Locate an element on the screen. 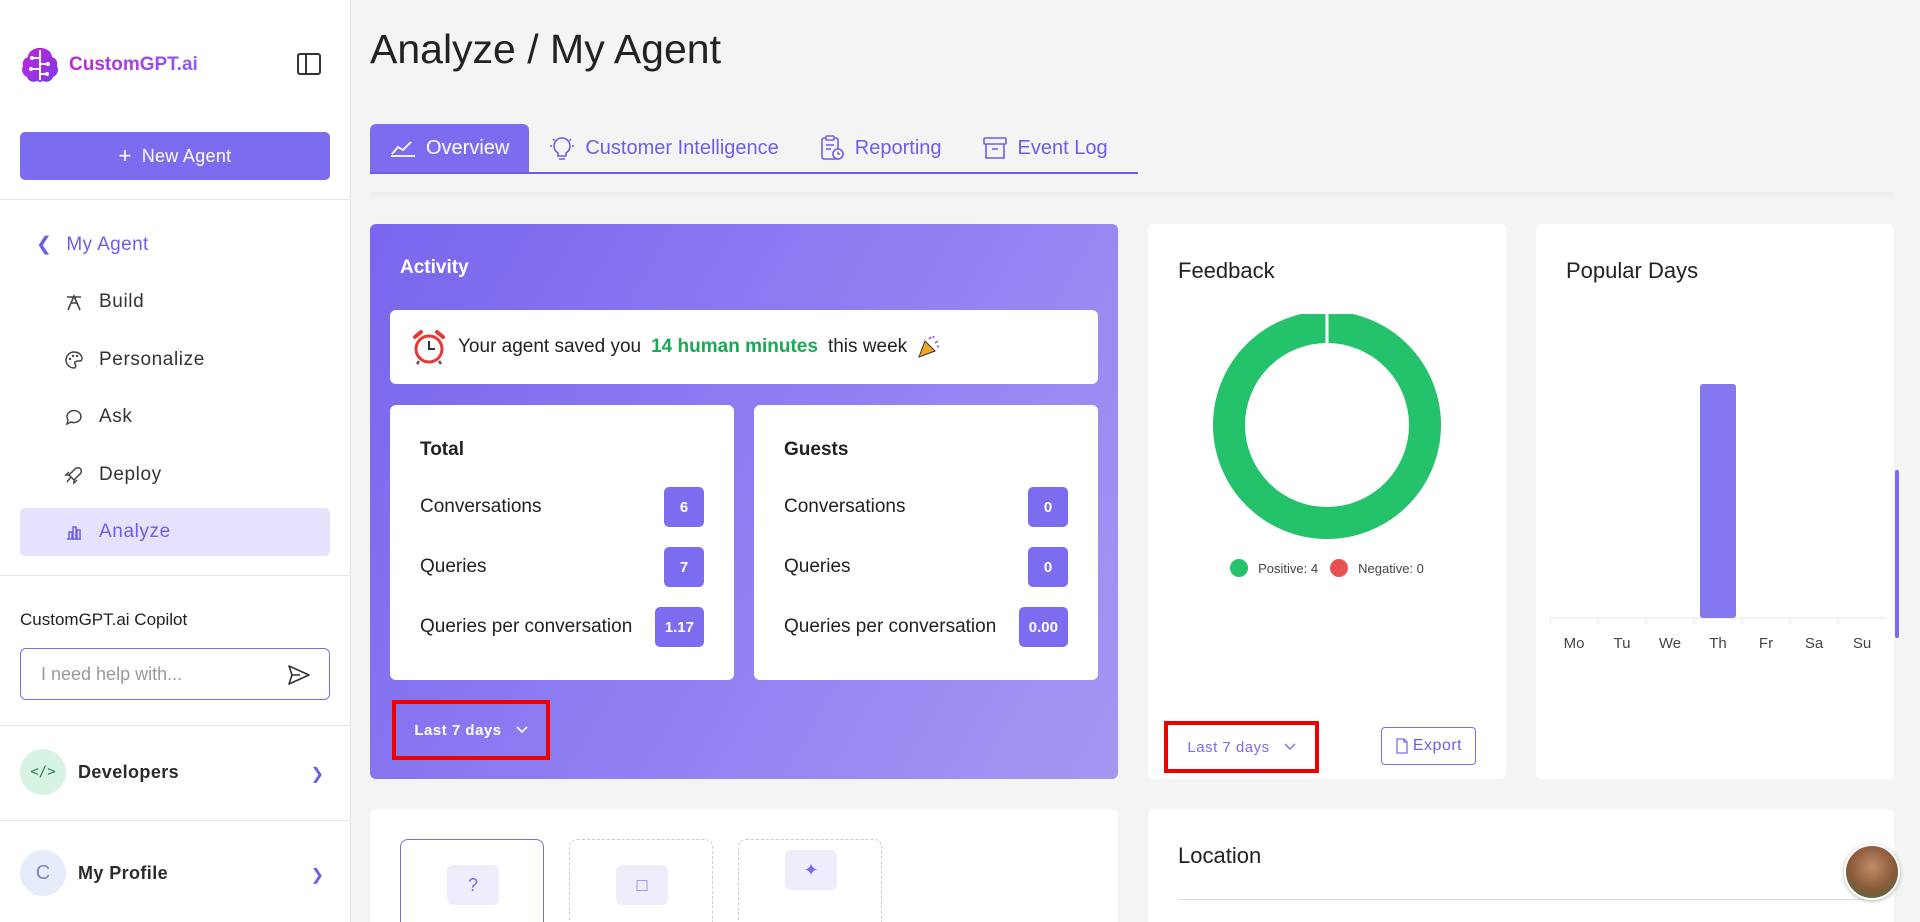 The height and width of the screenshot is (922, 1920). scrollbar is located at coordinates (1897, 554).